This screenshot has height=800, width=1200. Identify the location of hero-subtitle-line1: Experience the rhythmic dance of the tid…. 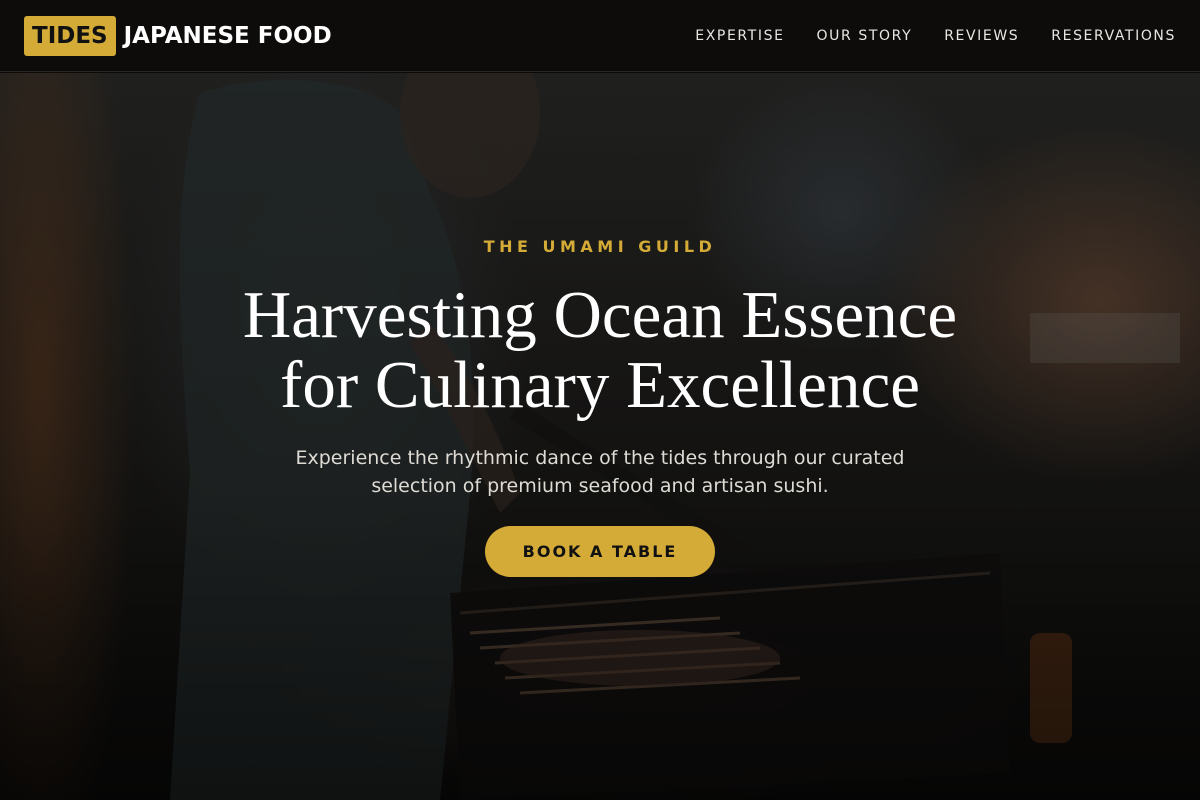
(600, 458).